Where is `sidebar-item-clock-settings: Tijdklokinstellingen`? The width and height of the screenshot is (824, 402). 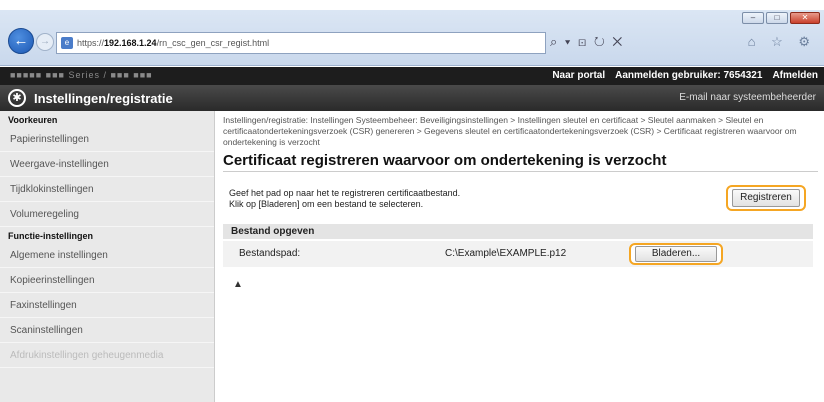
sidebar-item-clock-settings: Tijdklokinstellingen is located at coordinates (107, 189).